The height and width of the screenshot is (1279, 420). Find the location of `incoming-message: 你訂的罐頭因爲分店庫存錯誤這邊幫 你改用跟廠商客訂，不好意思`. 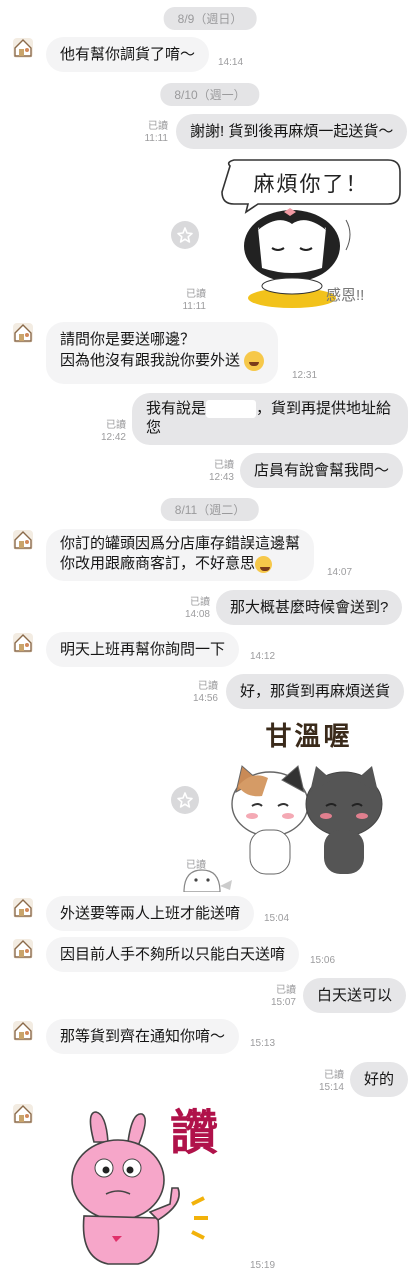

incoming-message: 你訂的罐頭因爲分店庫存錯誤這邊幫 你改用跟廠商客訂，不好意思 is located at coordinates (180, 555).